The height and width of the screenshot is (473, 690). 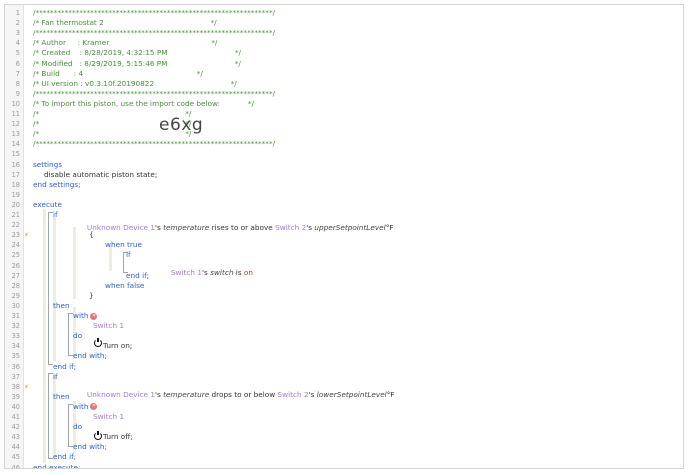 What do you see at coordinates (15, 275) in the screenshot?
I see `line-number: 27` at bounding box center [15, 275].